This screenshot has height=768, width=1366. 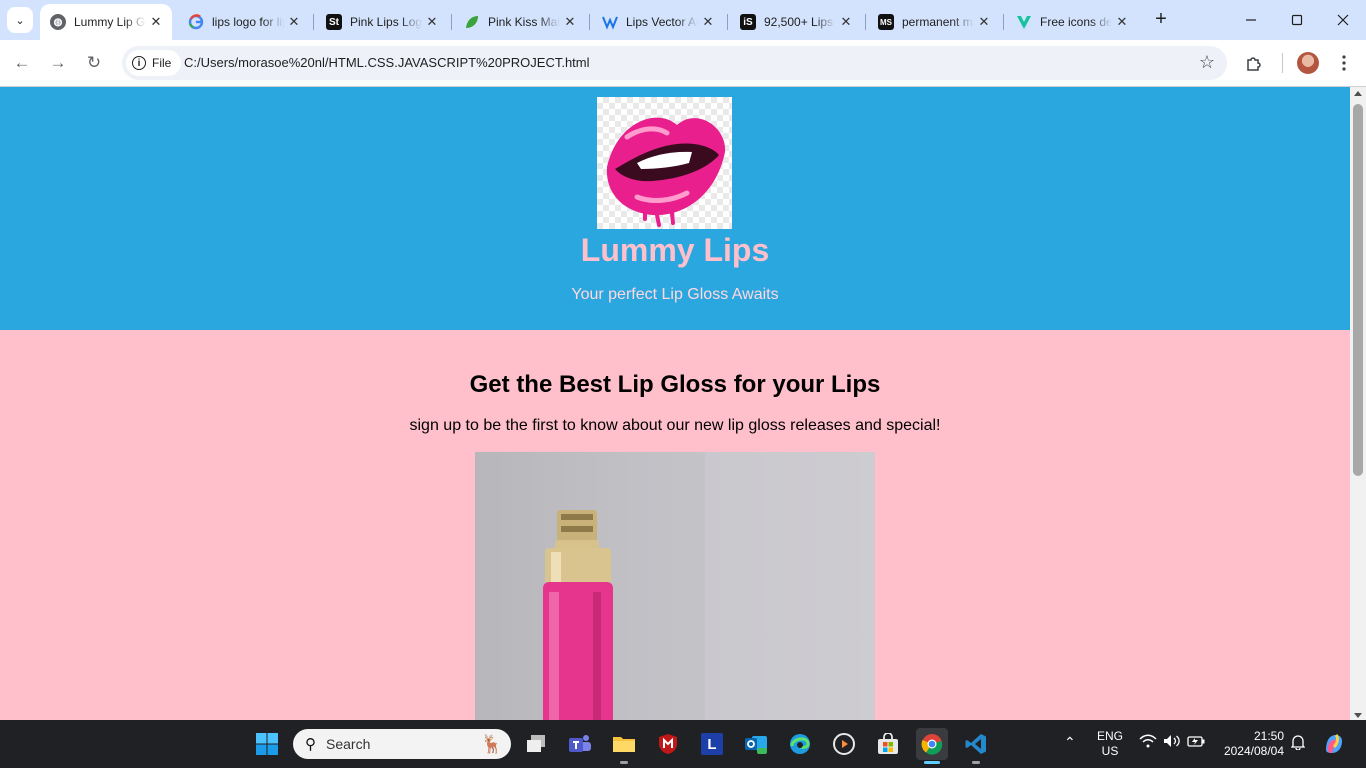 I want to click on site-info-chip: i File, so click(x=154, y=63).